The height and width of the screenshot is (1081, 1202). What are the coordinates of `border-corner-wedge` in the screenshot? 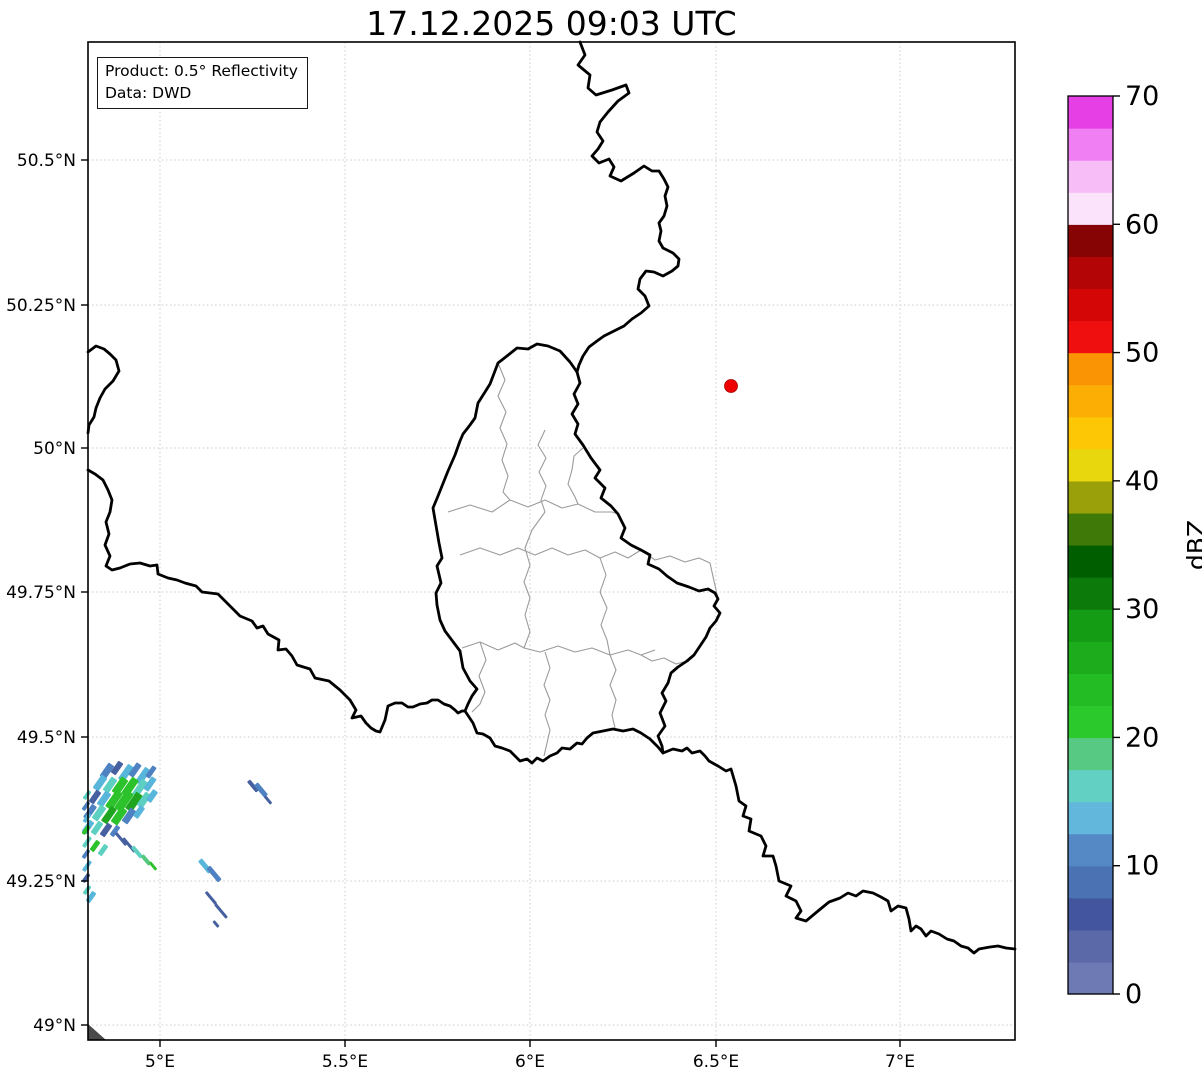 It's located at (97, 1032).